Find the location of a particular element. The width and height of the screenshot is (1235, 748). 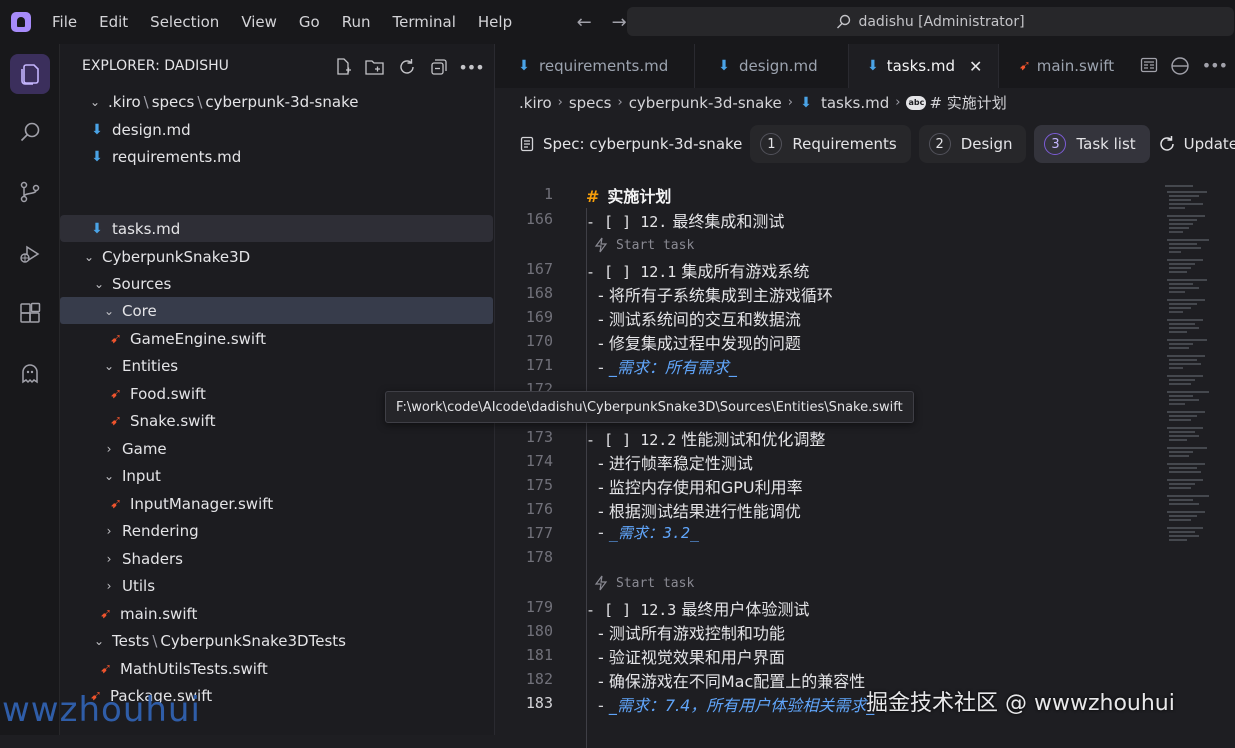

activity-bar is located at coordinates (30, 389).